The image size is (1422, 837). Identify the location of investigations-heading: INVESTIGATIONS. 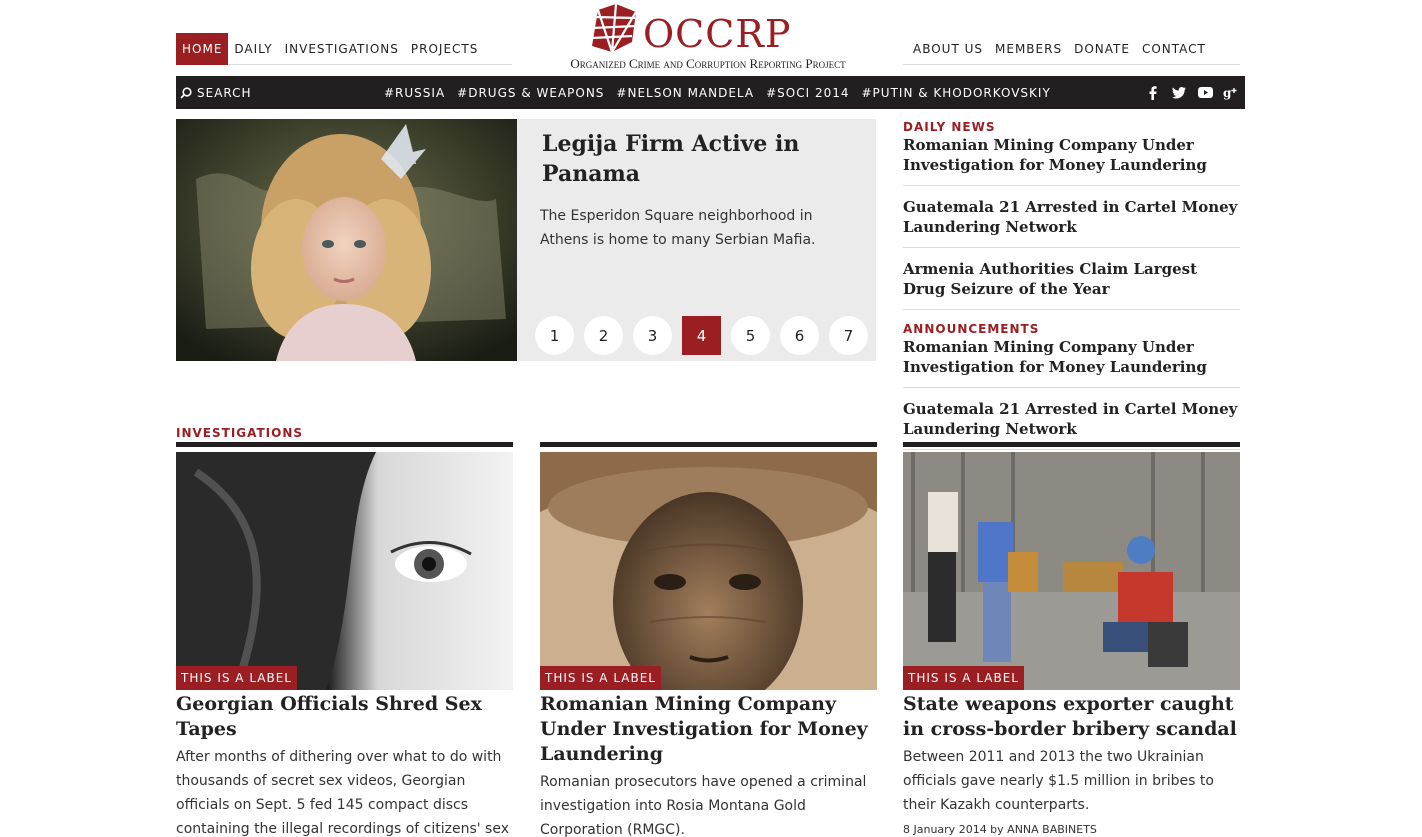
(240, 433).